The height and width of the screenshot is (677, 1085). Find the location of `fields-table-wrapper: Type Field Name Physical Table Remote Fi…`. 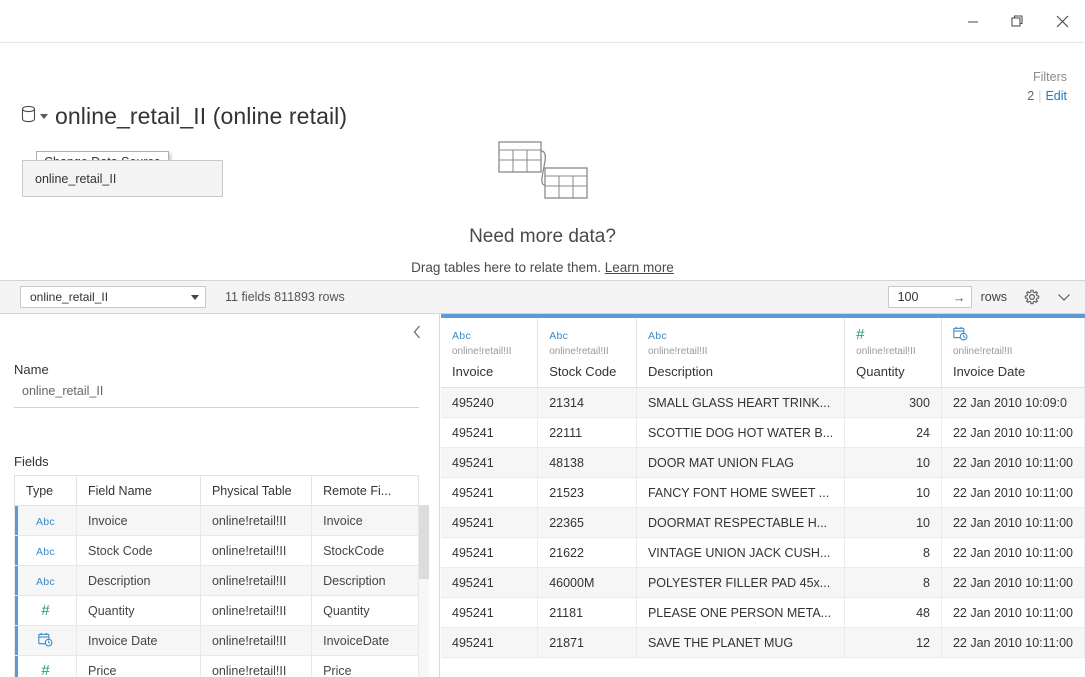

fields-table-wrapper: Type Field Name Physical Table Remote Fi… is located at coordinates (223, 576).